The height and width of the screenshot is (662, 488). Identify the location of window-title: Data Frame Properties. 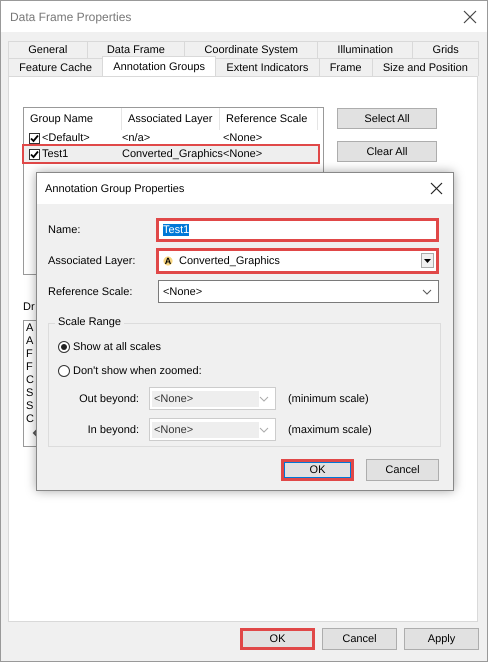
(71, 17).